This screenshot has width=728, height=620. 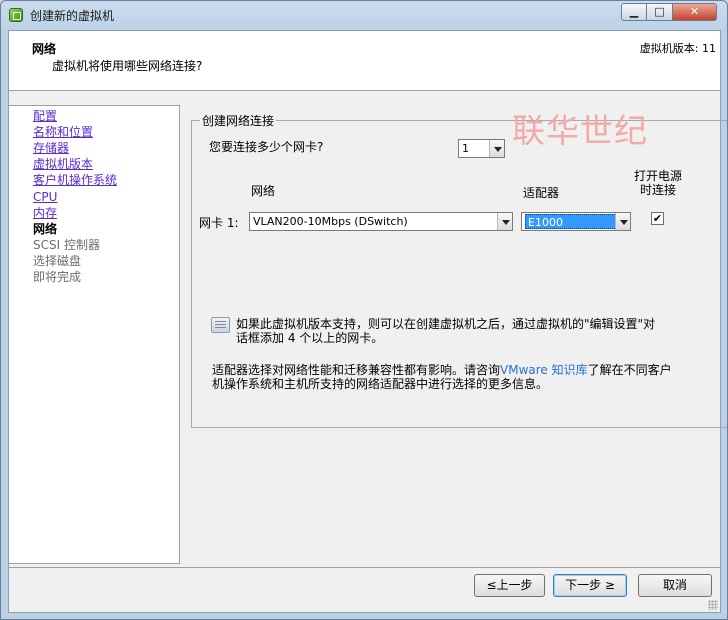 What do you see at coordinates (127, 66) in the screenshot?
I see `page-subtitle: 虚拟机将使用哪些网络连接?` at bounding box center [127, 66].